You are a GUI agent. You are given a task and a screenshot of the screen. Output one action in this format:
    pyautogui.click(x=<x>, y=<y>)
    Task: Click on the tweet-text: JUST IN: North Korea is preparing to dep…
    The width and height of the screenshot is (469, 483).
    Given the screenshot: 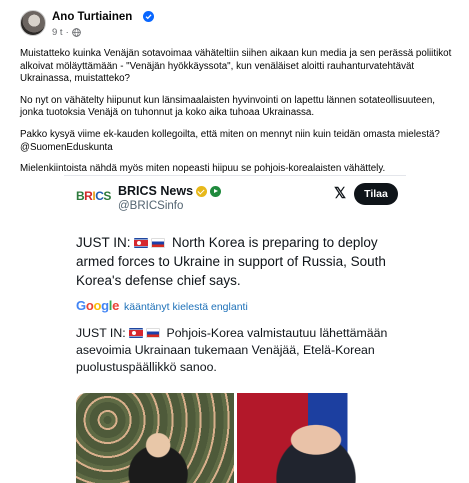 What is the action you would take?
    pyautogui.click(x=236, y=261)
    